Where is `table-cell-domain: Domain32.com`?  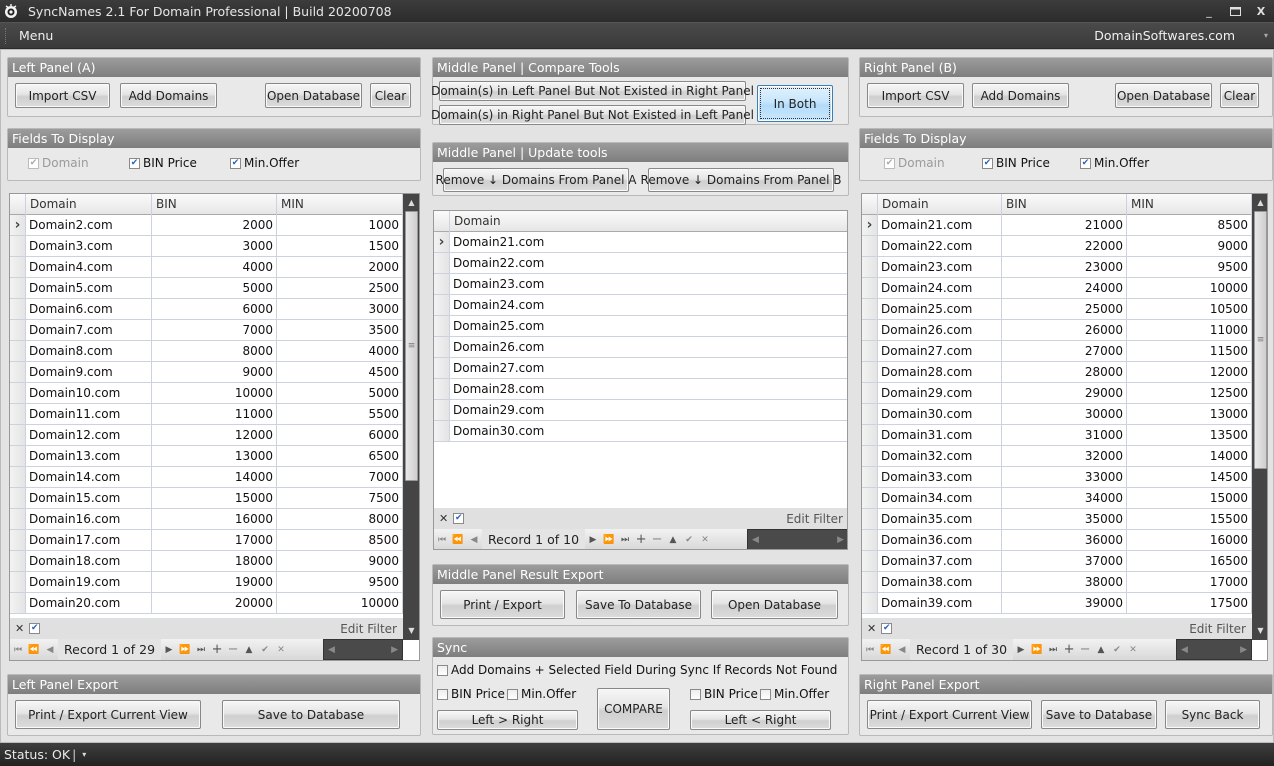 table-cell-domain: Domain32.com is located at coordinates (940, 456).